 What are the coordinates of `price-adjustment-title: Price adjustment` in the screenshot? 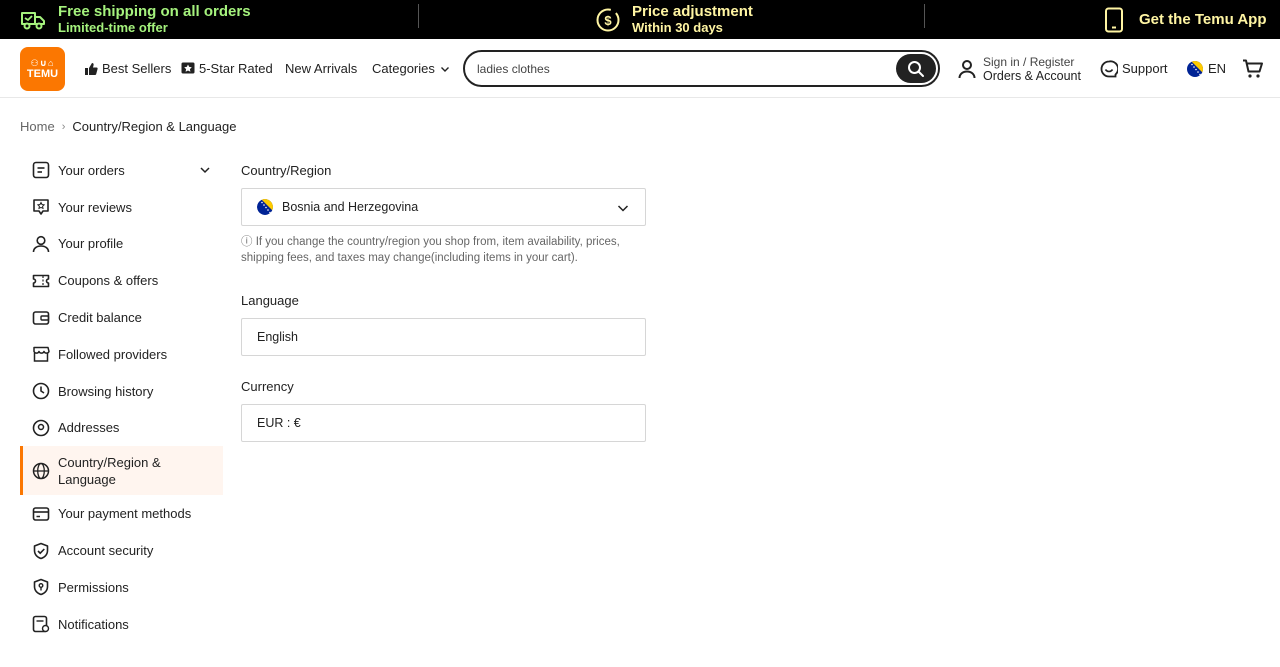 It's located at (692, 11).